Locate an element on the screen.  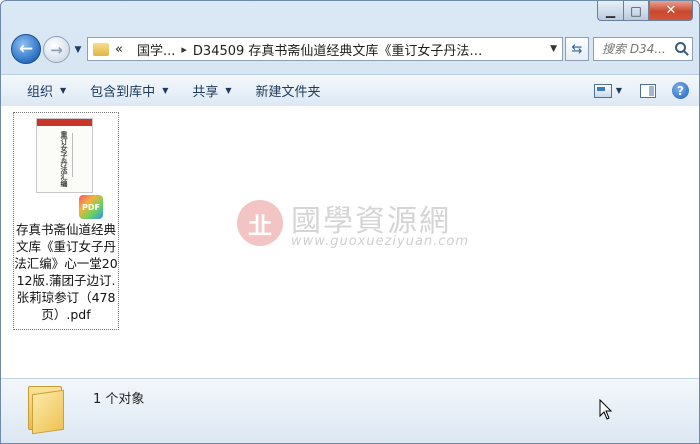
minimize-button: ▁ is located at coordinates (610, 11).